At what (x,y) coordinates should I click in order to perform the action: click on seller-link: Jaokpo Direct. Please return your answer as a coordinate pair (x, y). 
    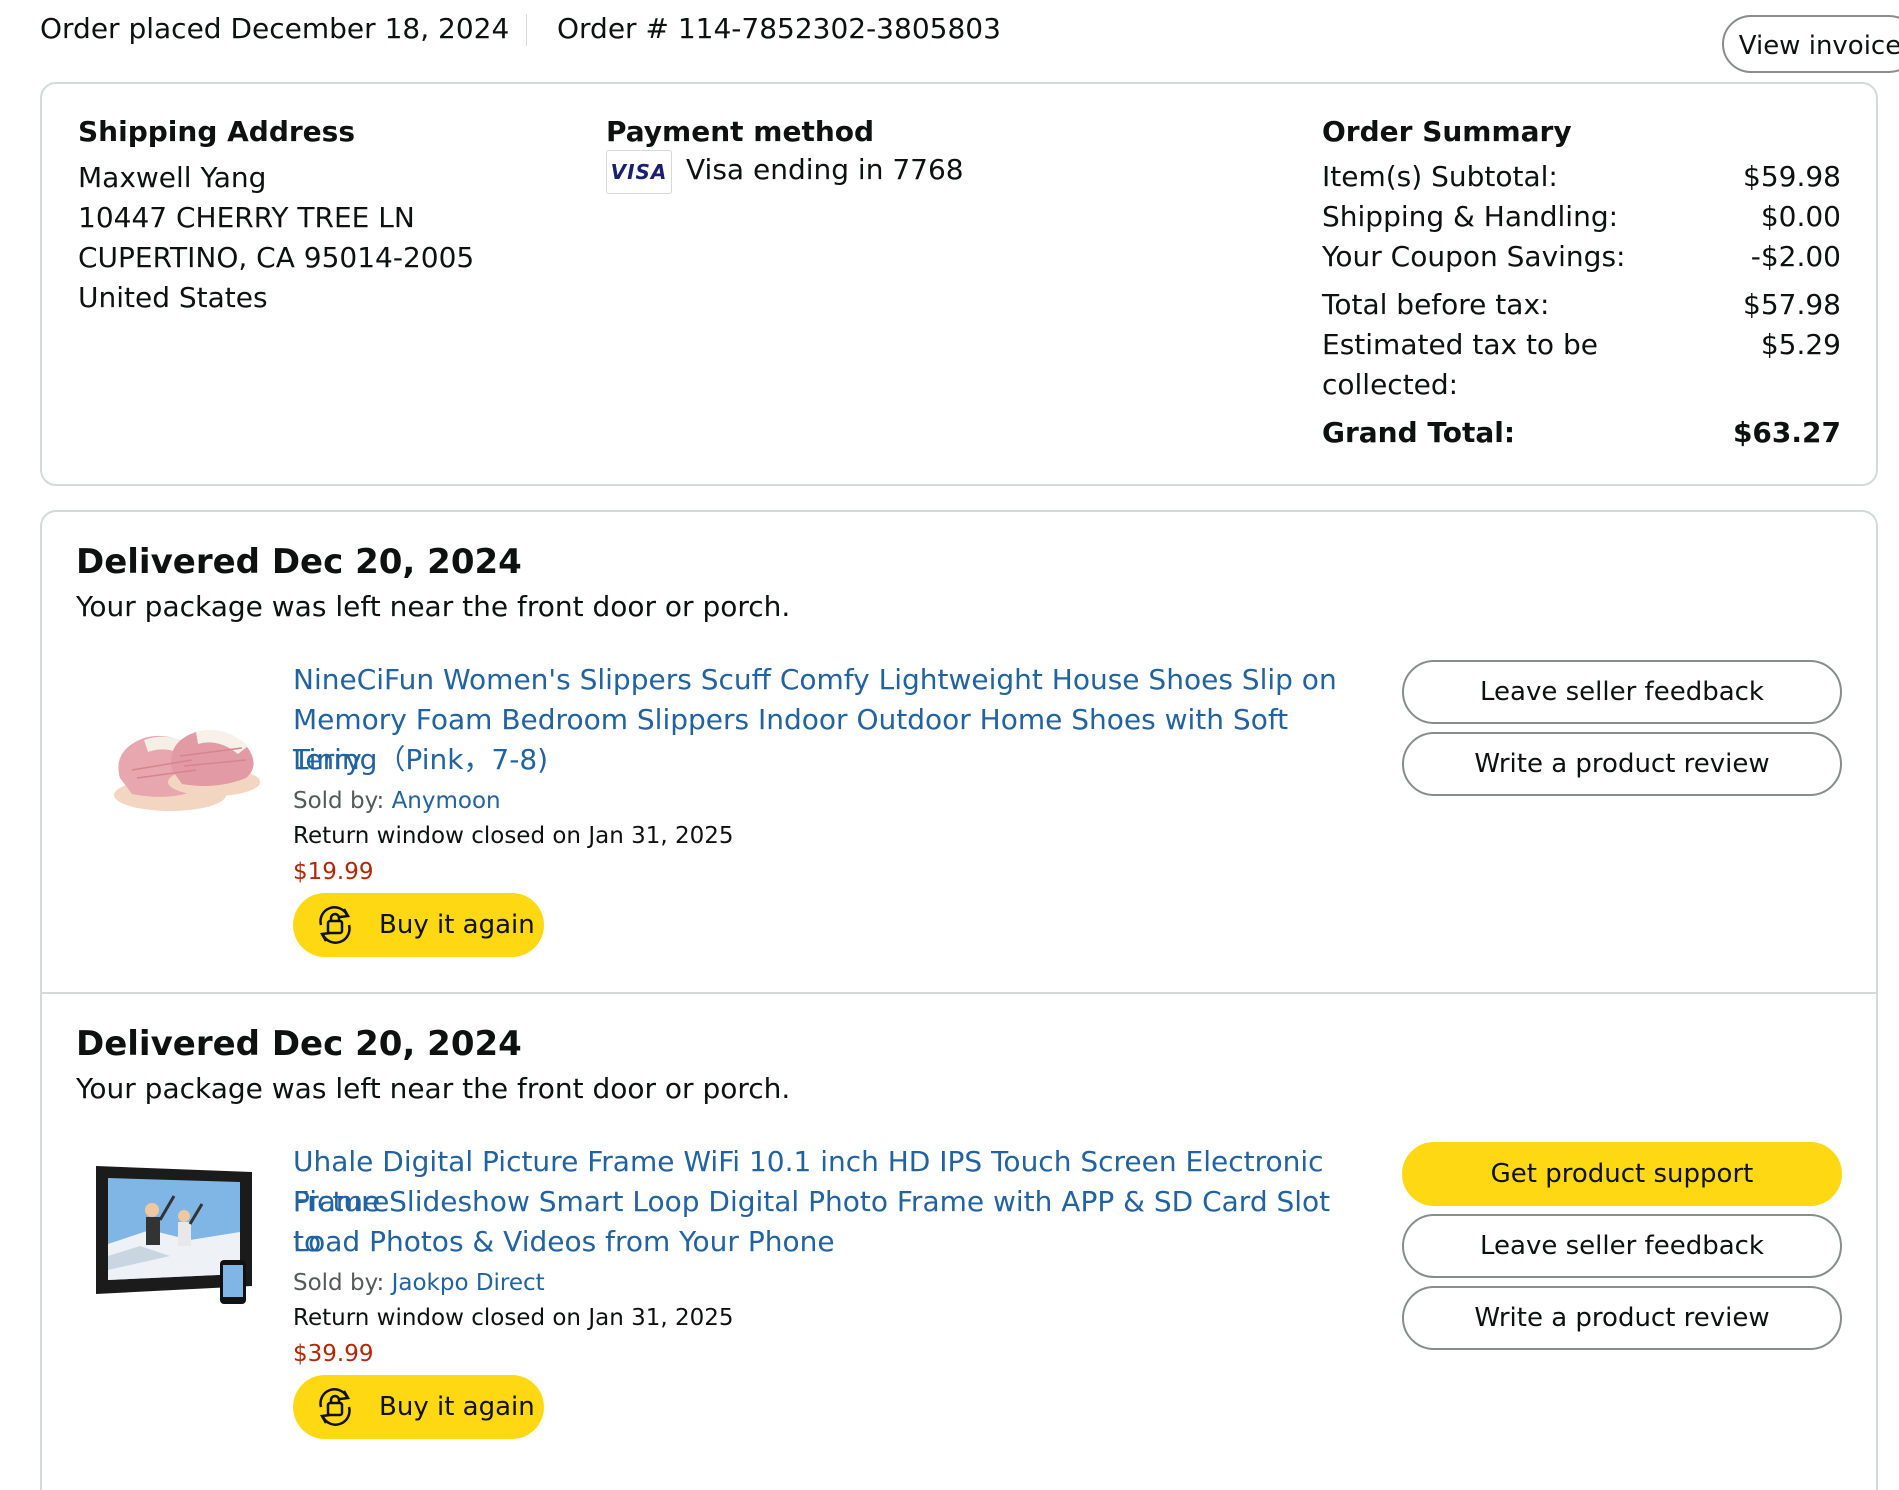
    Looking at the image, I should click on (468, 1283).